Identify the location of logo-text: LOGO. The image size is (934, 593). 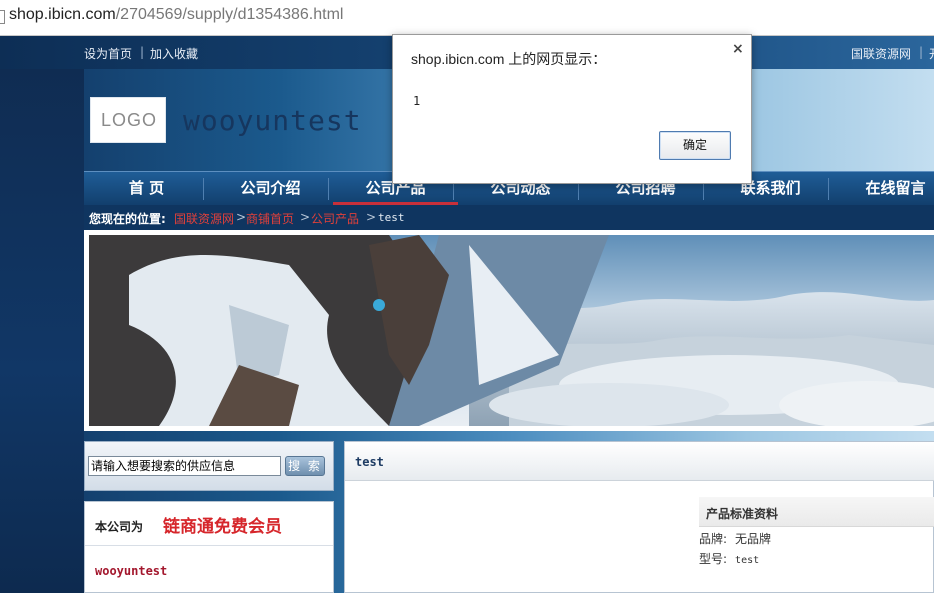
(128, 120).